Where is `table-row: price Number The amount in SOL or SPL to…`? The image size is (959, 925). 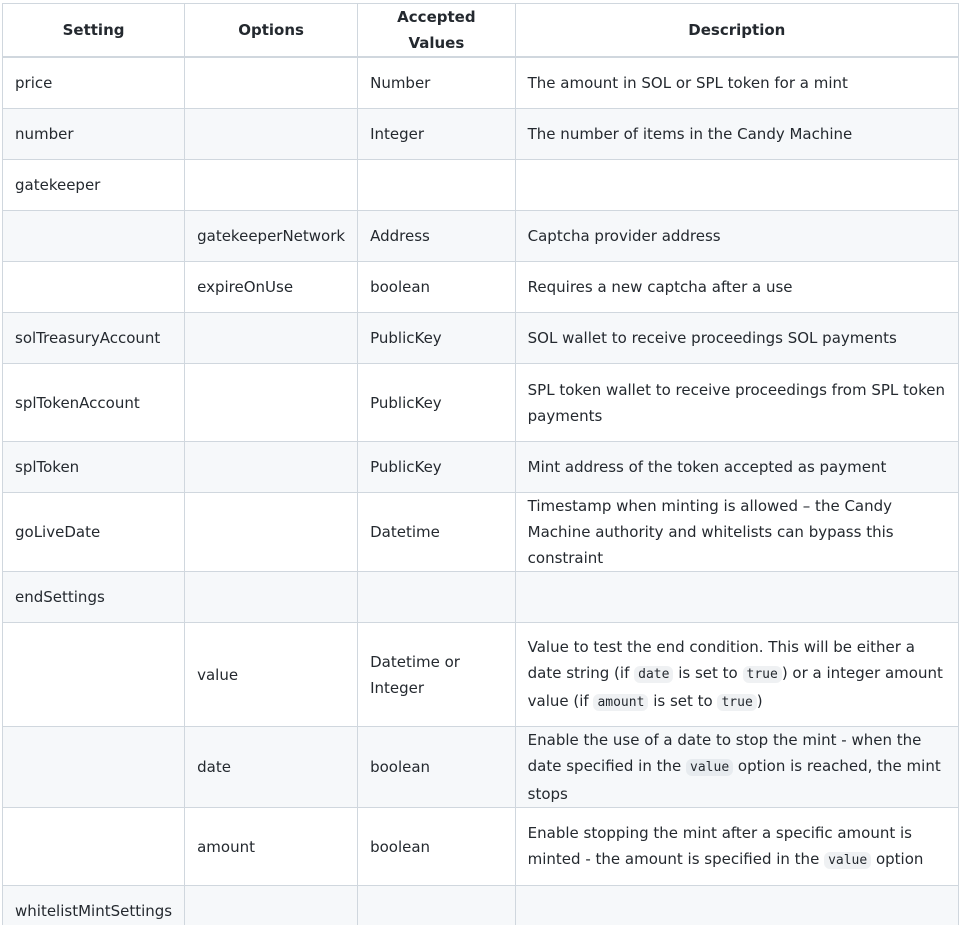
table-row: price Number The amount in SOL or SPL to… is located at coordinates (480, 82).